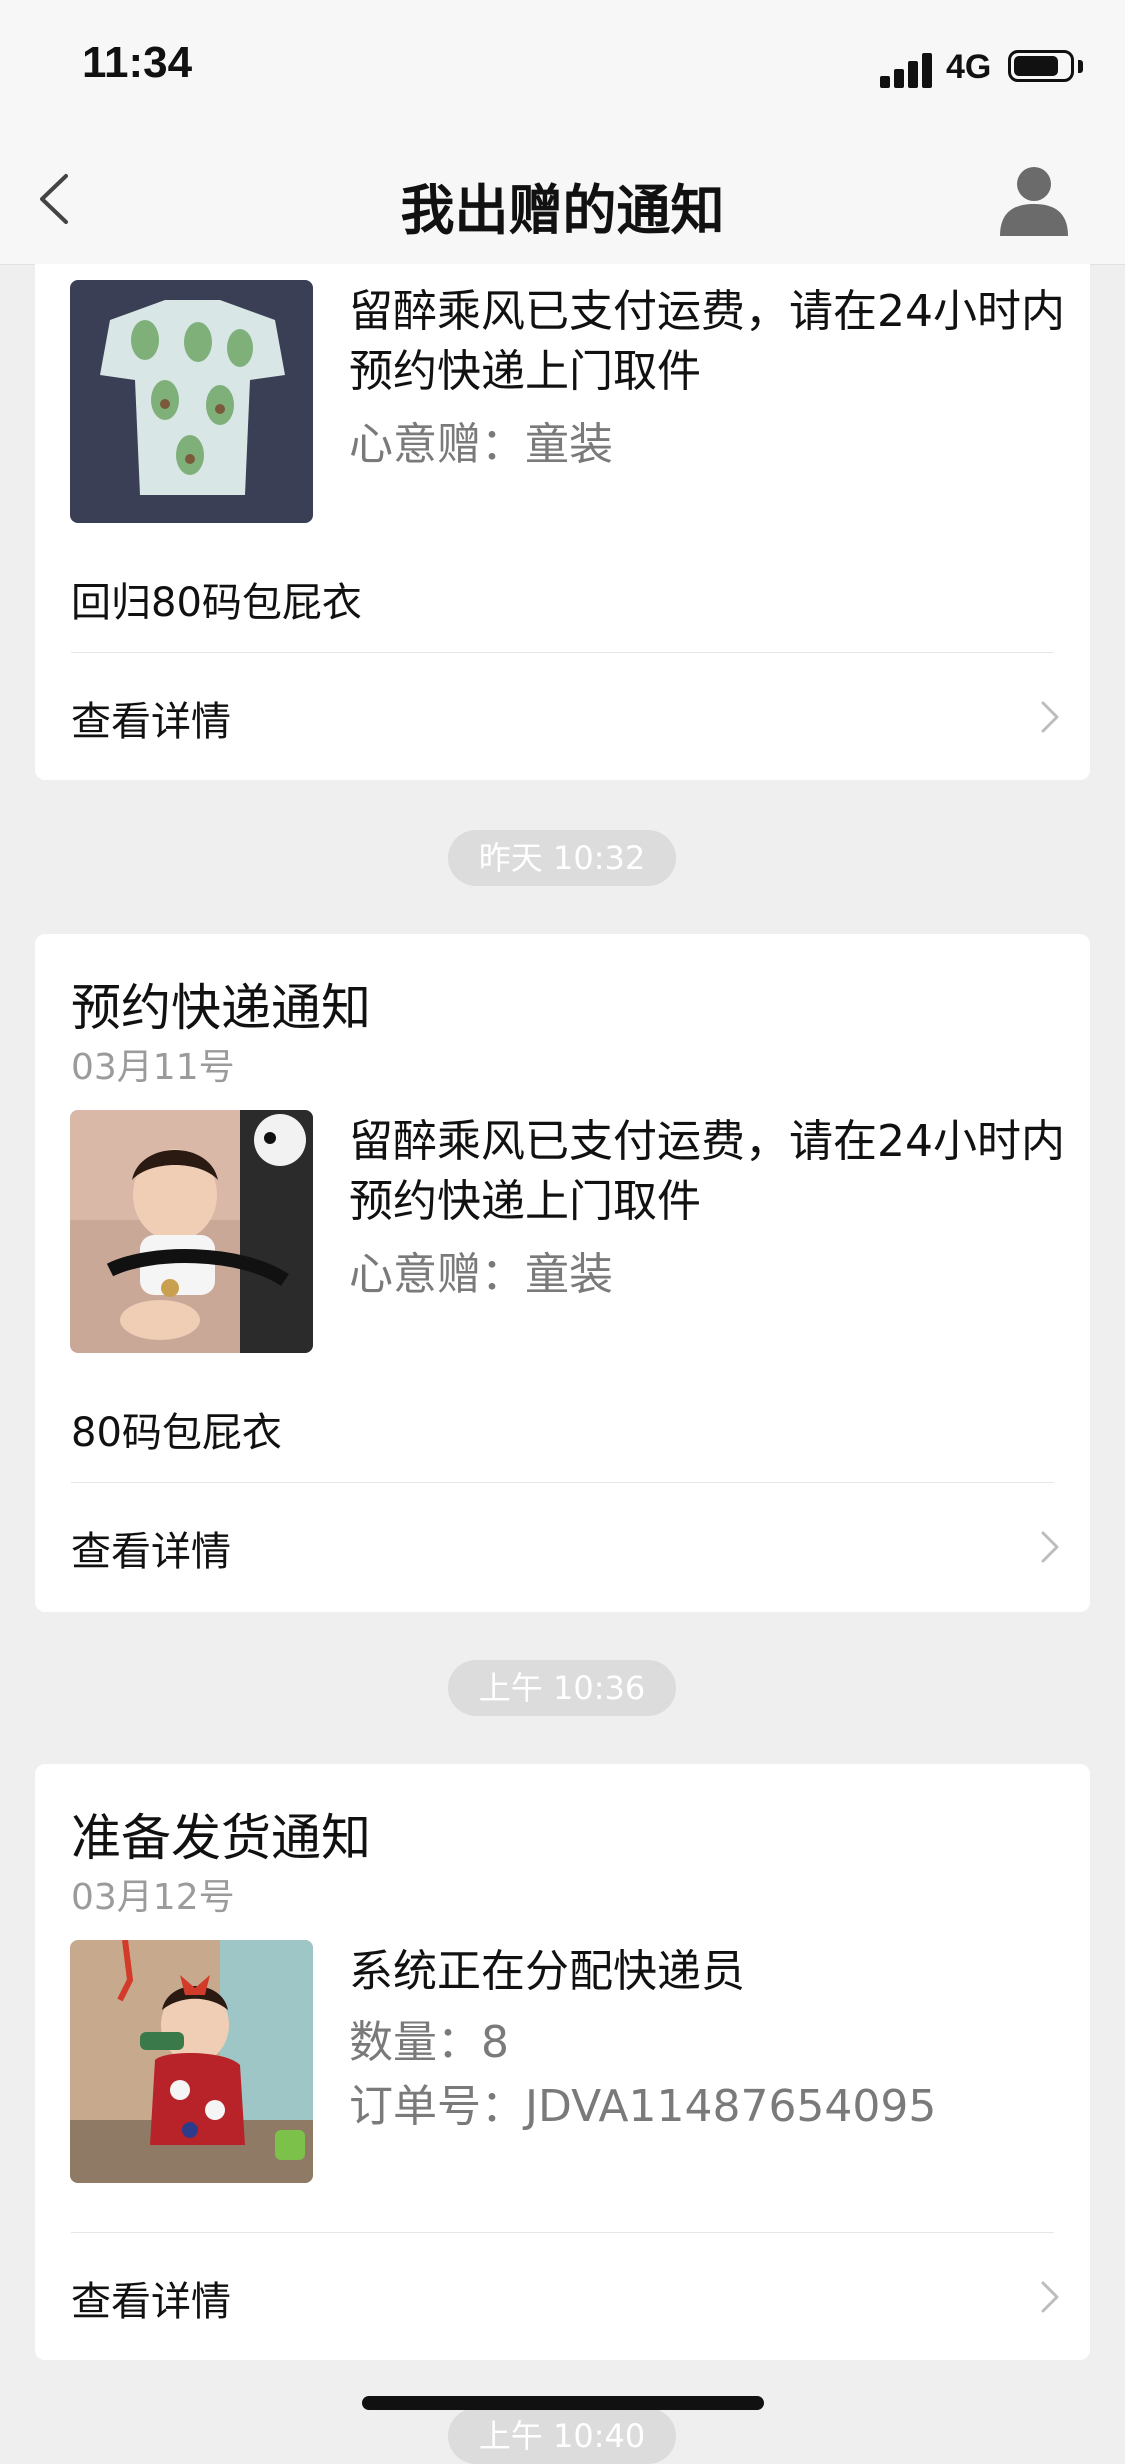 Image resolution: width=1125 pixels, height=2464 pixels. I want to click on user-icon, so click(1034, 201).